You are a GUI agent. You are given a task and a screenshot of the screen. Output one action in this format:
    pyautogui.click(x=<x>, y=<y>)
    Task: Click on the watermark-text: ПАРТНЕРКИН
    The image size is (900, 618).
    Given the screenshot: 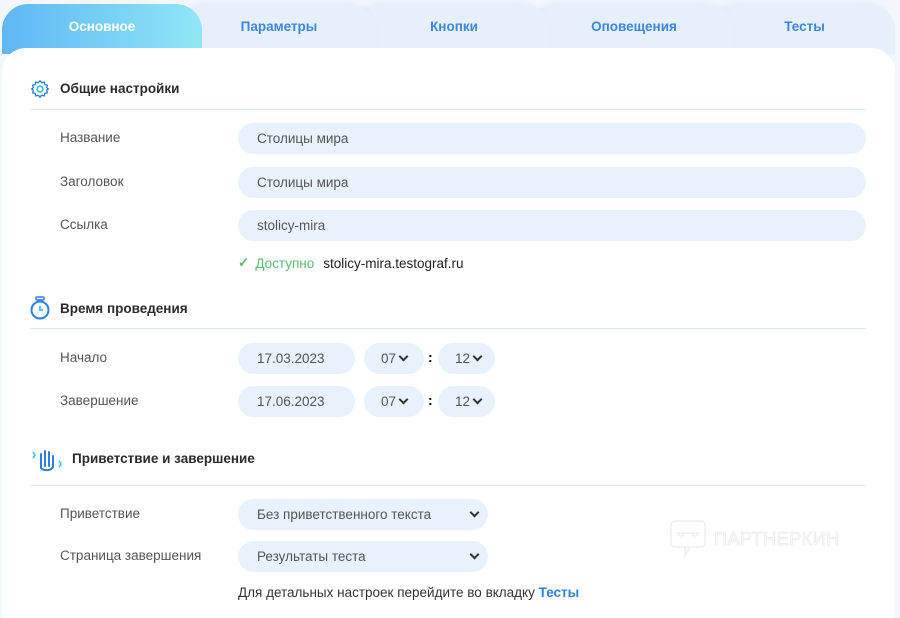 What is the action you would take?
    pyautogui.click(x=777, y=538)
    